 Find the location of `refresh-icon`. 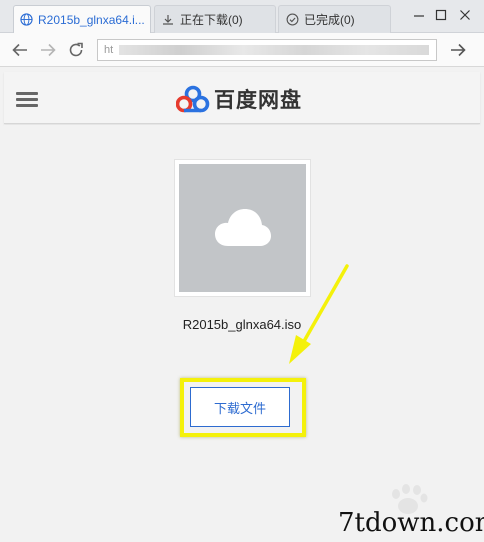

refresh-icon is located at coordinates (76, 50).